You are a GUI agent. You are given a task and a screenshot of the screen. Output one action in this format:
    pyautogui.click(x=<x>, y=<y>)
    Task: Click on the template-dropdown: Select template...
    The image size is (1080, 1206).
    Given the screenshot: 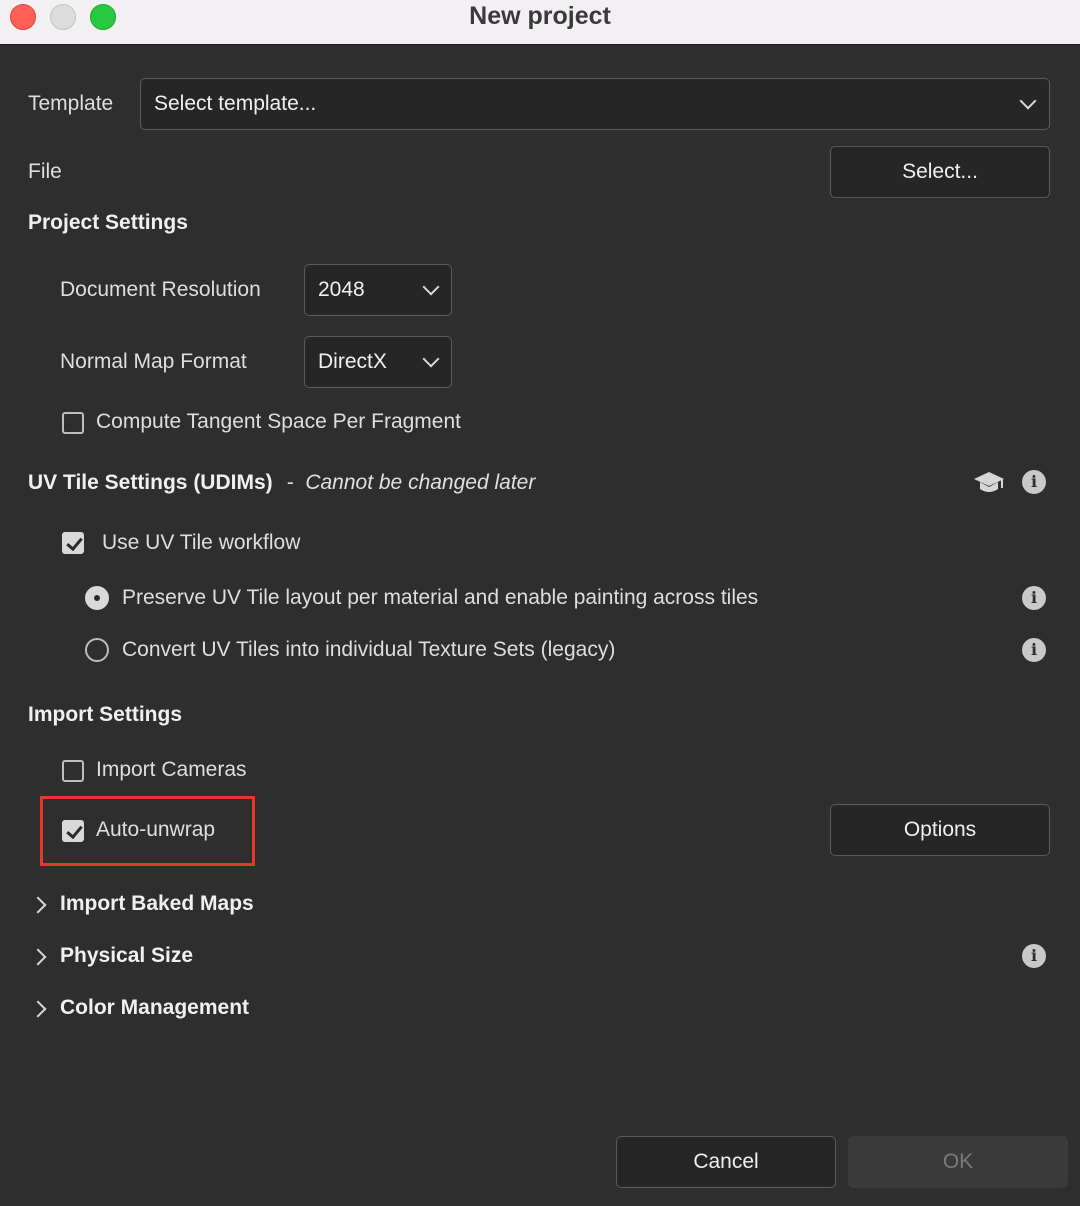 What is the action you would take?
    pyautogui.click(x=595, y=104)
    